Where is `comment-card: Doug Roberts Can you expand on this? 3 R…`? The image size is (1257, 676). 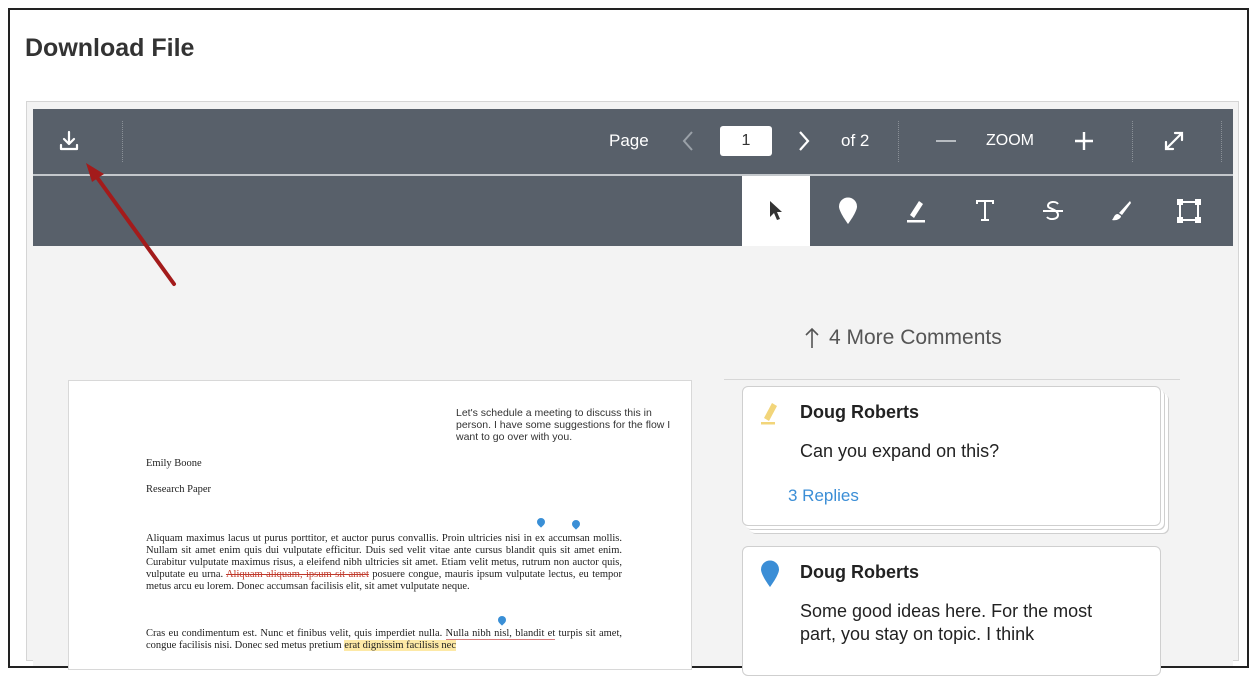 comment-card: Doug Roberts Can you expand on this? 3 R… is located at coordinates (951, 456).